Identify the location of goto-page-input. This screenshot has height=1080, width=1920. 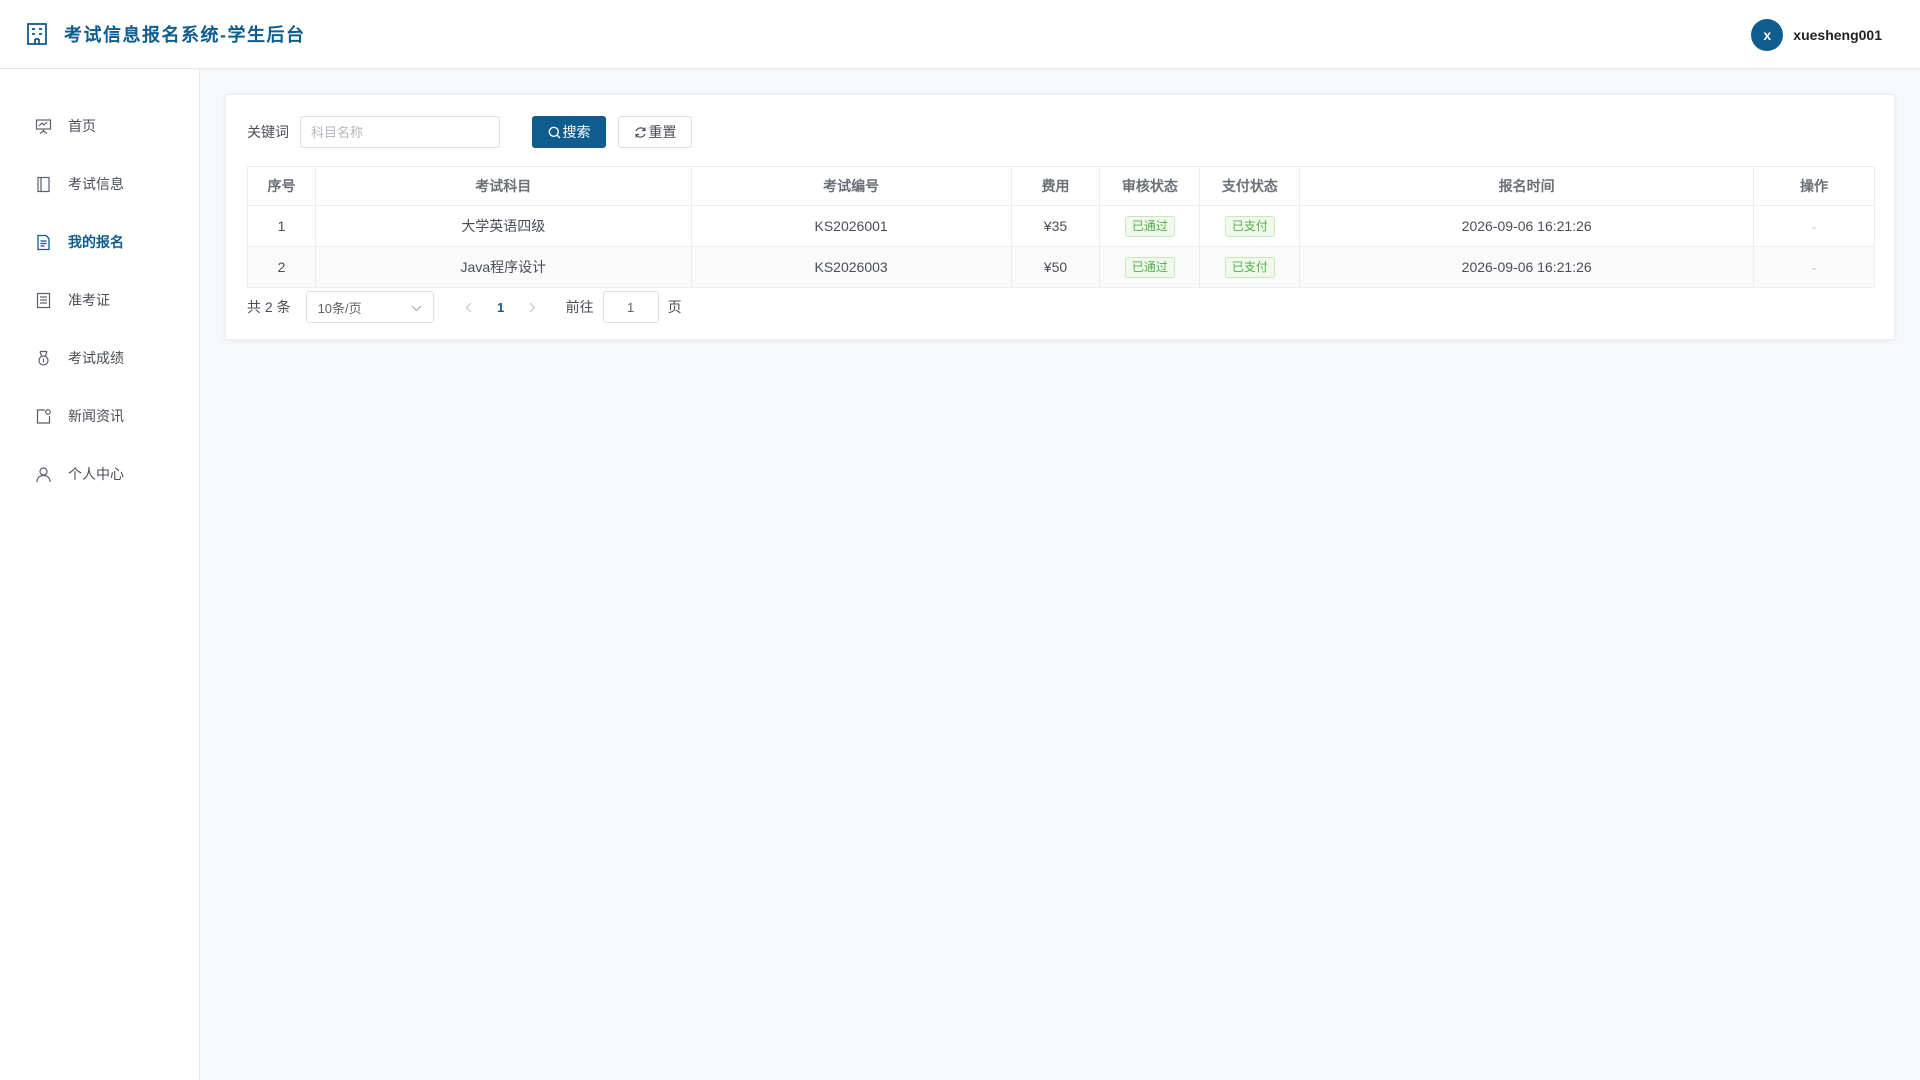
(630, 307).